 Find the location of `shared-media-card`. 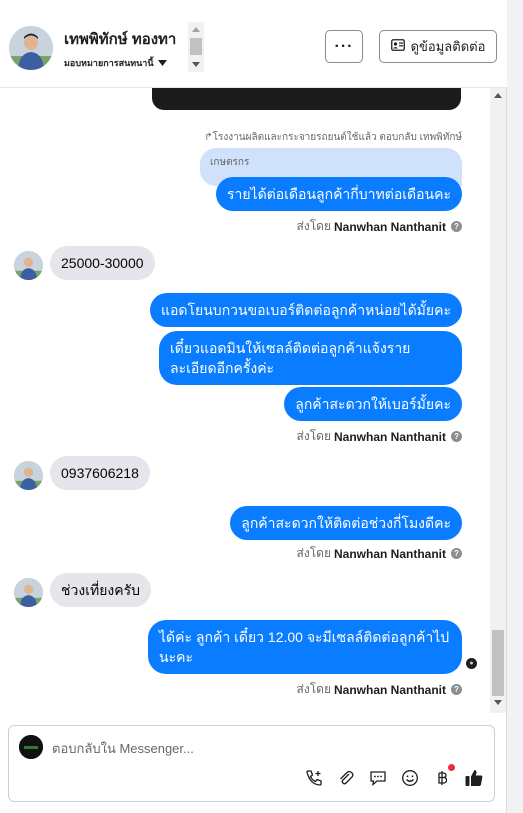

shared-media-card is located at coordinates (306, 99).